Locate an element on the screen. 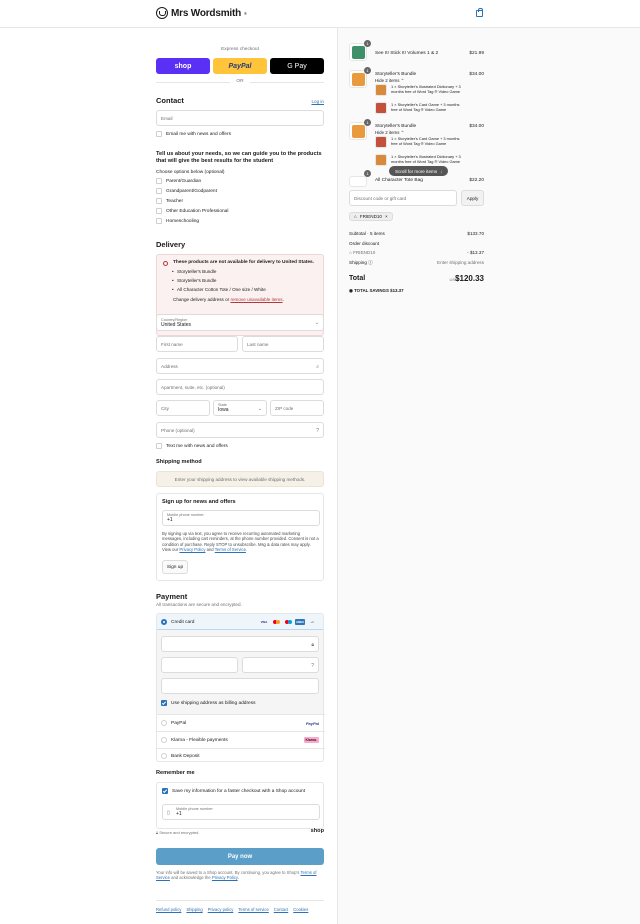 This screenshot has height=924, width=640. option-homeschooling: Homeschooling is located at coordinates (177, 221).